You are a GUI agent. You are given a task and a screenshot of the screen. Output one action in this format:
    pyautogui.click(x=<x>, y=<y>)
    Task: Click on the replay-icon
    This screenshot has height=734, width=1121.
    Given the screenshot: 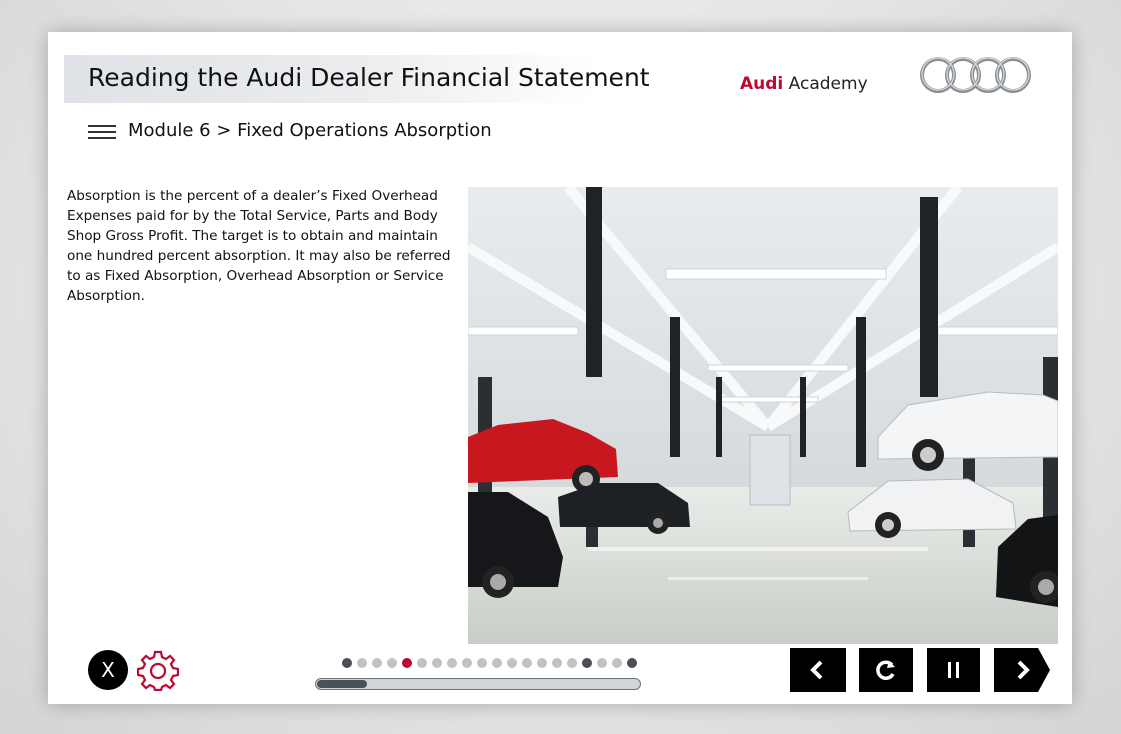 What is the action you would take?
    pyautogui.click(x=885, y=670)
    